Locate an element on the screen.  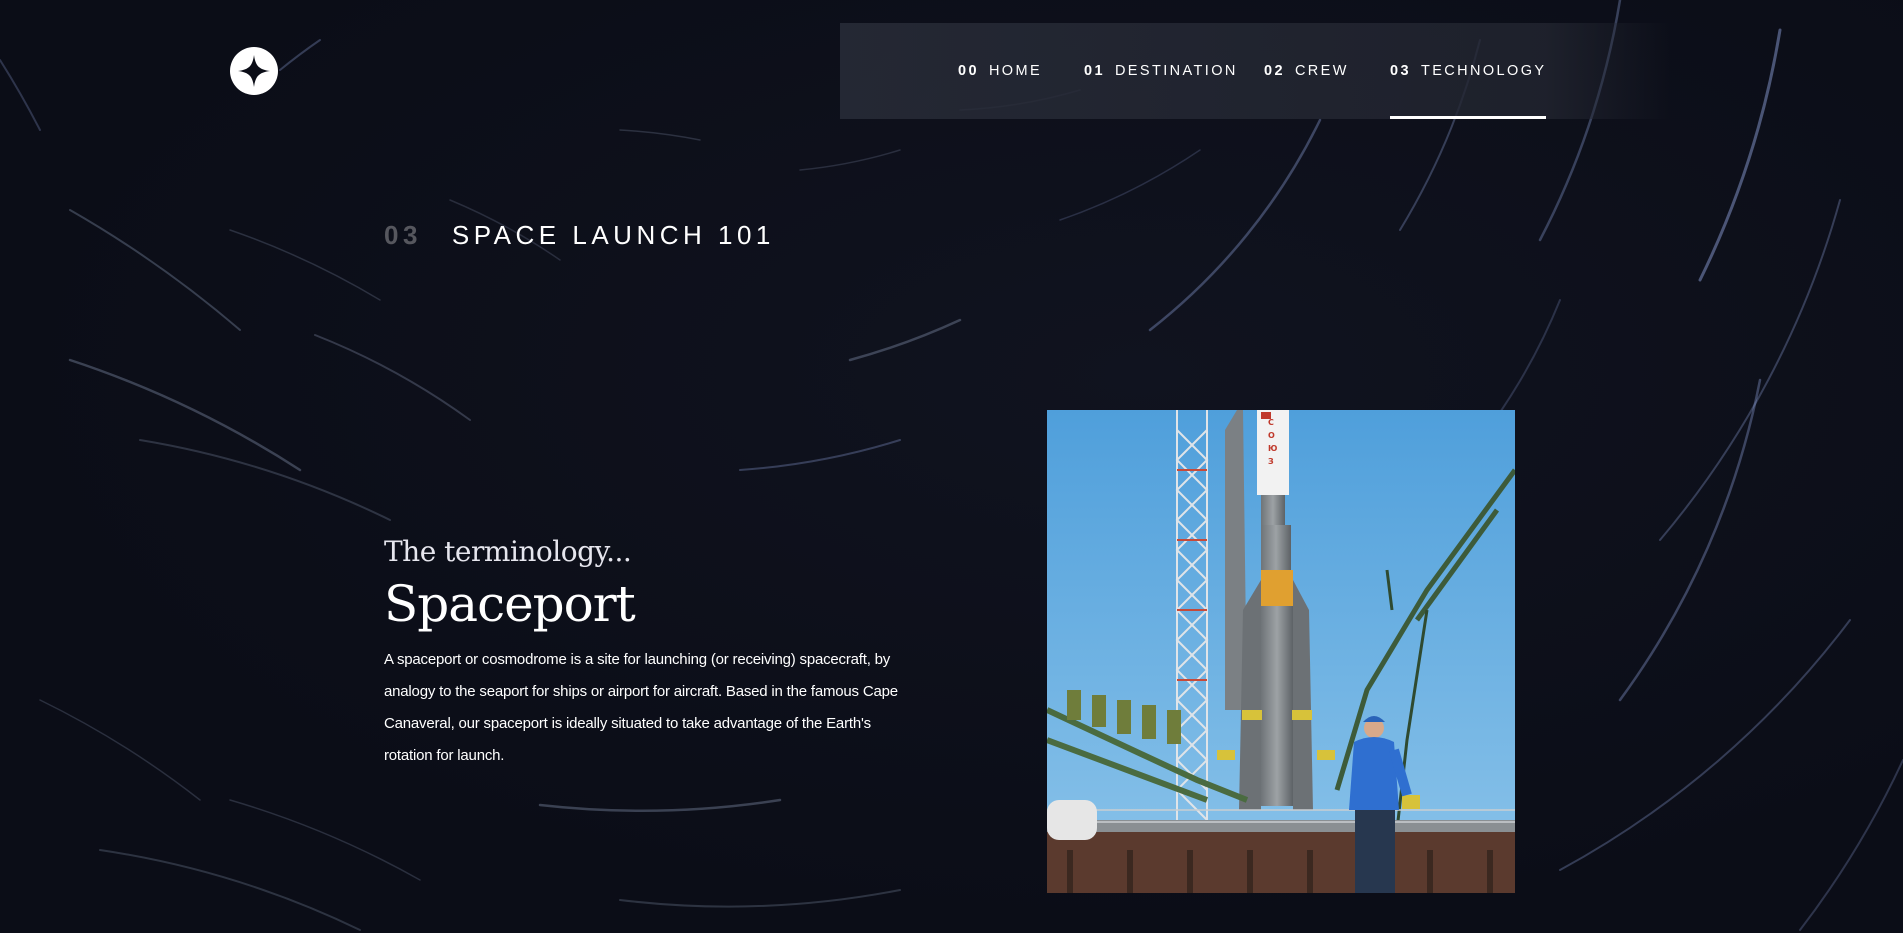
page-title-text: SPACE LAUNCH 101 is located at coordinates (613, 235).